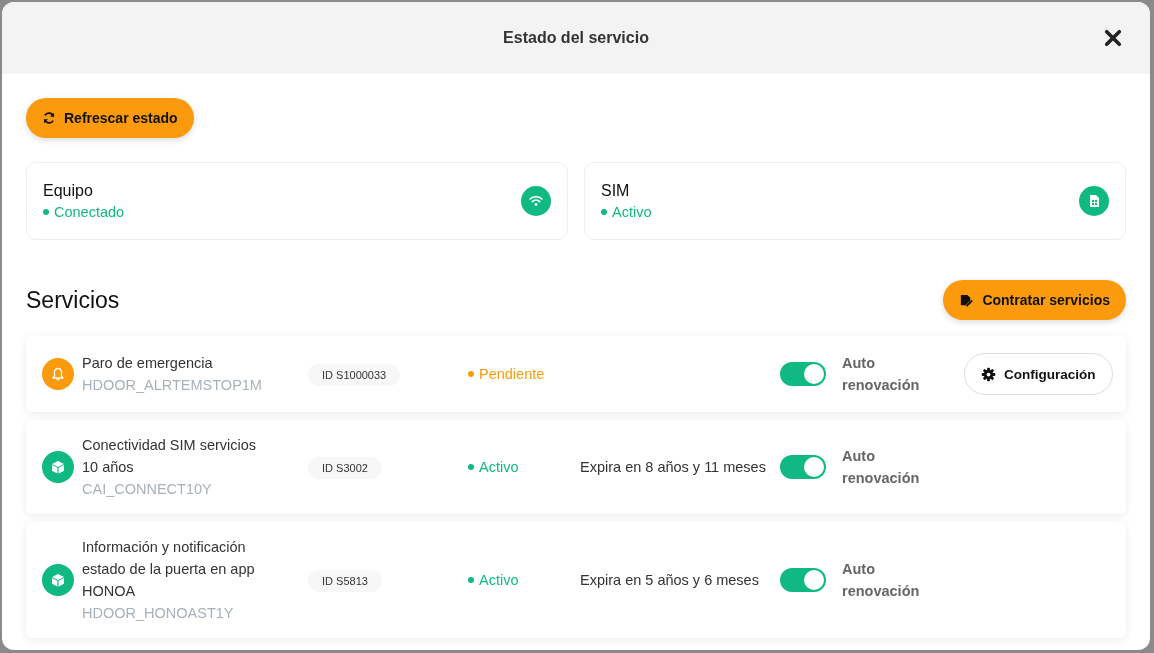 The height and width of the screenshot is (653, 1154). I want to click on sim-card-icon, so click(1094, 201).